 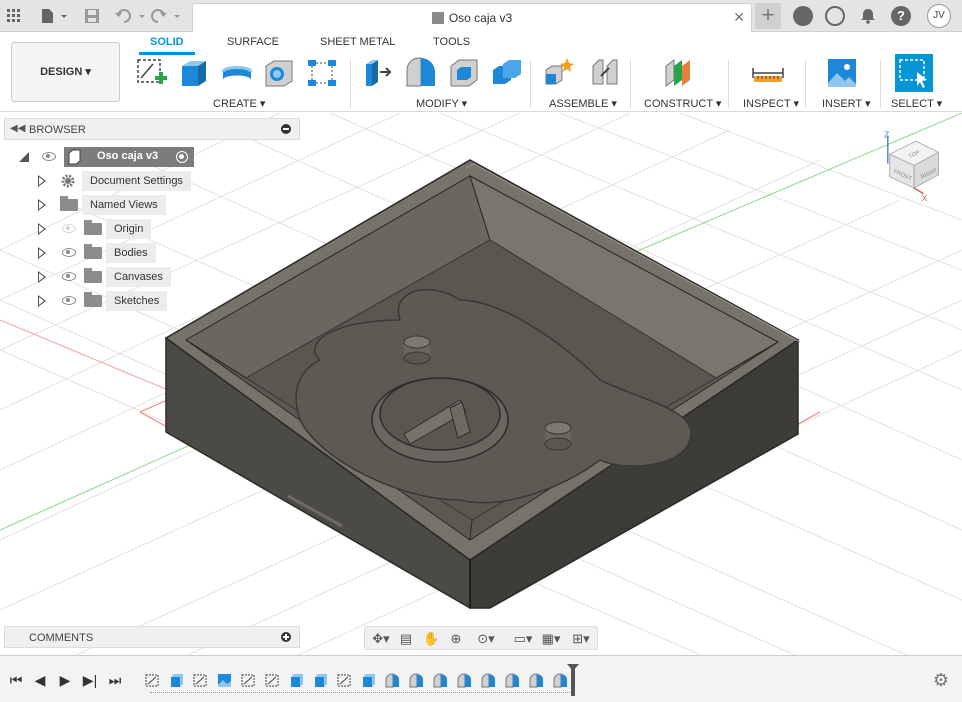 What do you see at coordinates (239, 103) in the screenshot?
I see `create-menu: CREATE ▾` at bounding box center [239, 103].